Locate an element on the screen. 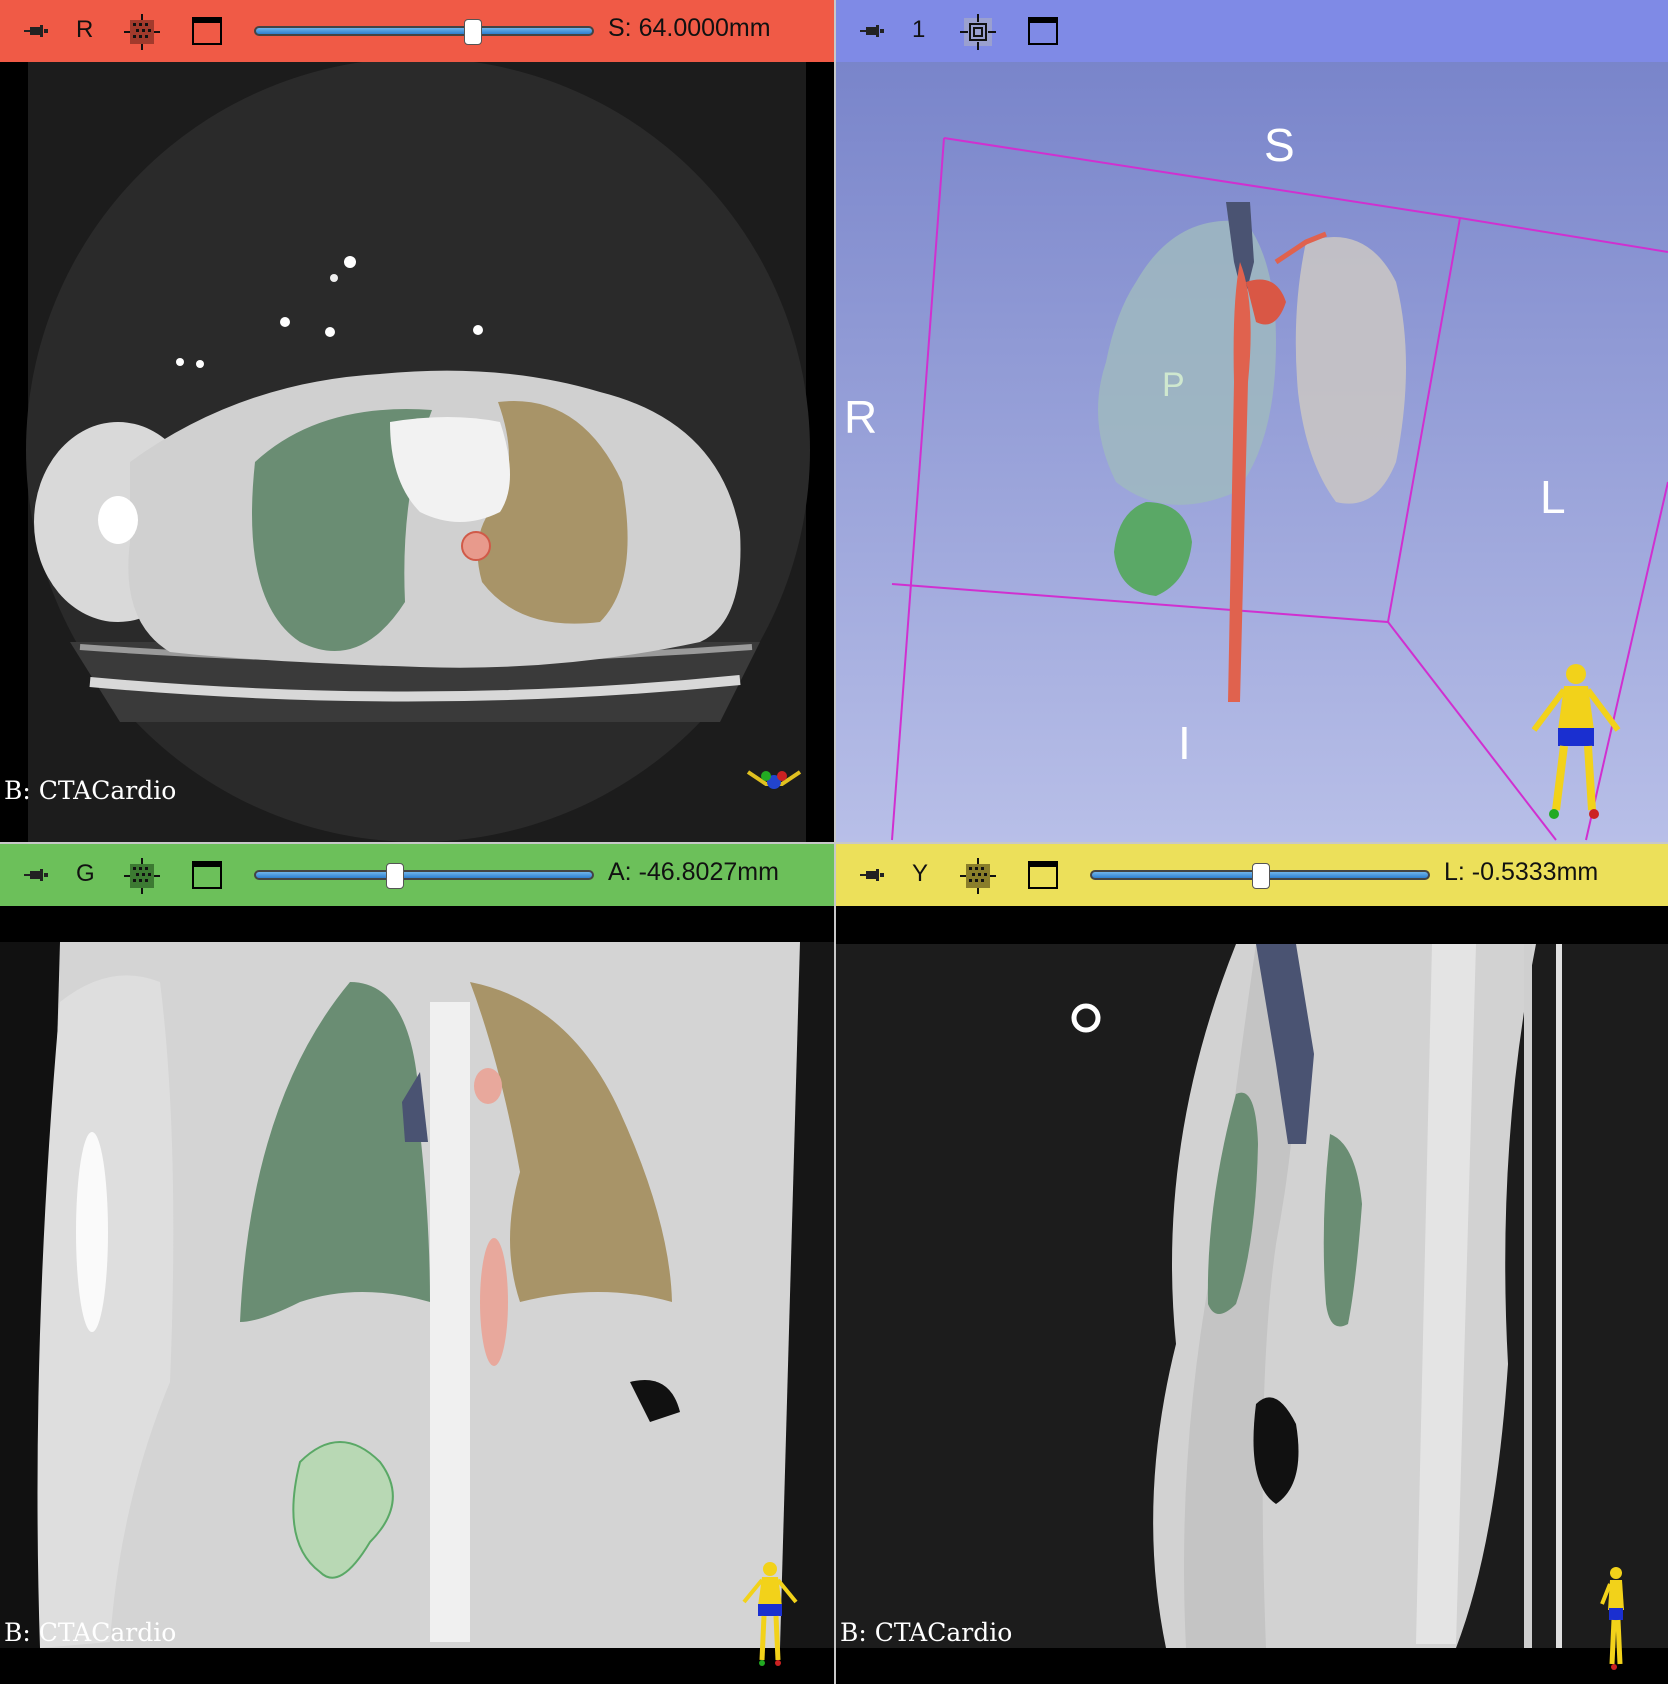 This screenshot has width=1668, height=1684. red-view-controller-bar: R S: 64.0000mm is located at coordinates (417, 31).